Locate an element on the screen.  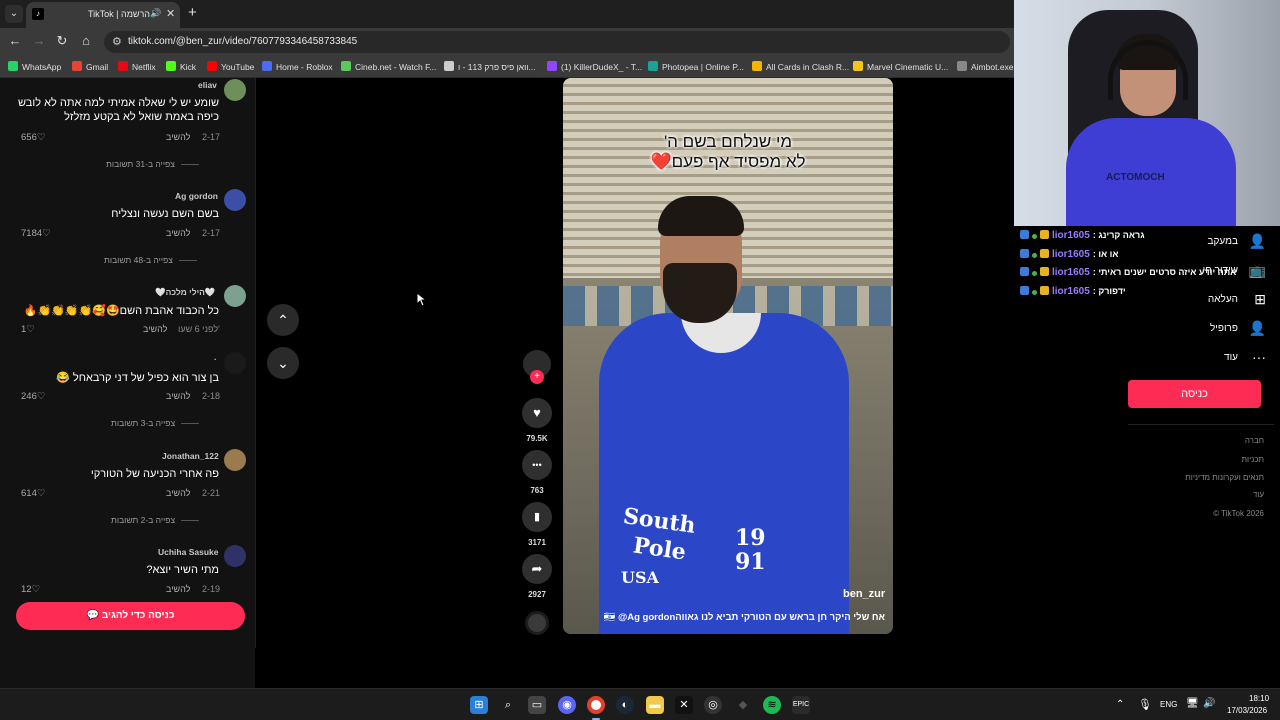
comment-like-button: 614♡ is located at coordinates (33, 493).